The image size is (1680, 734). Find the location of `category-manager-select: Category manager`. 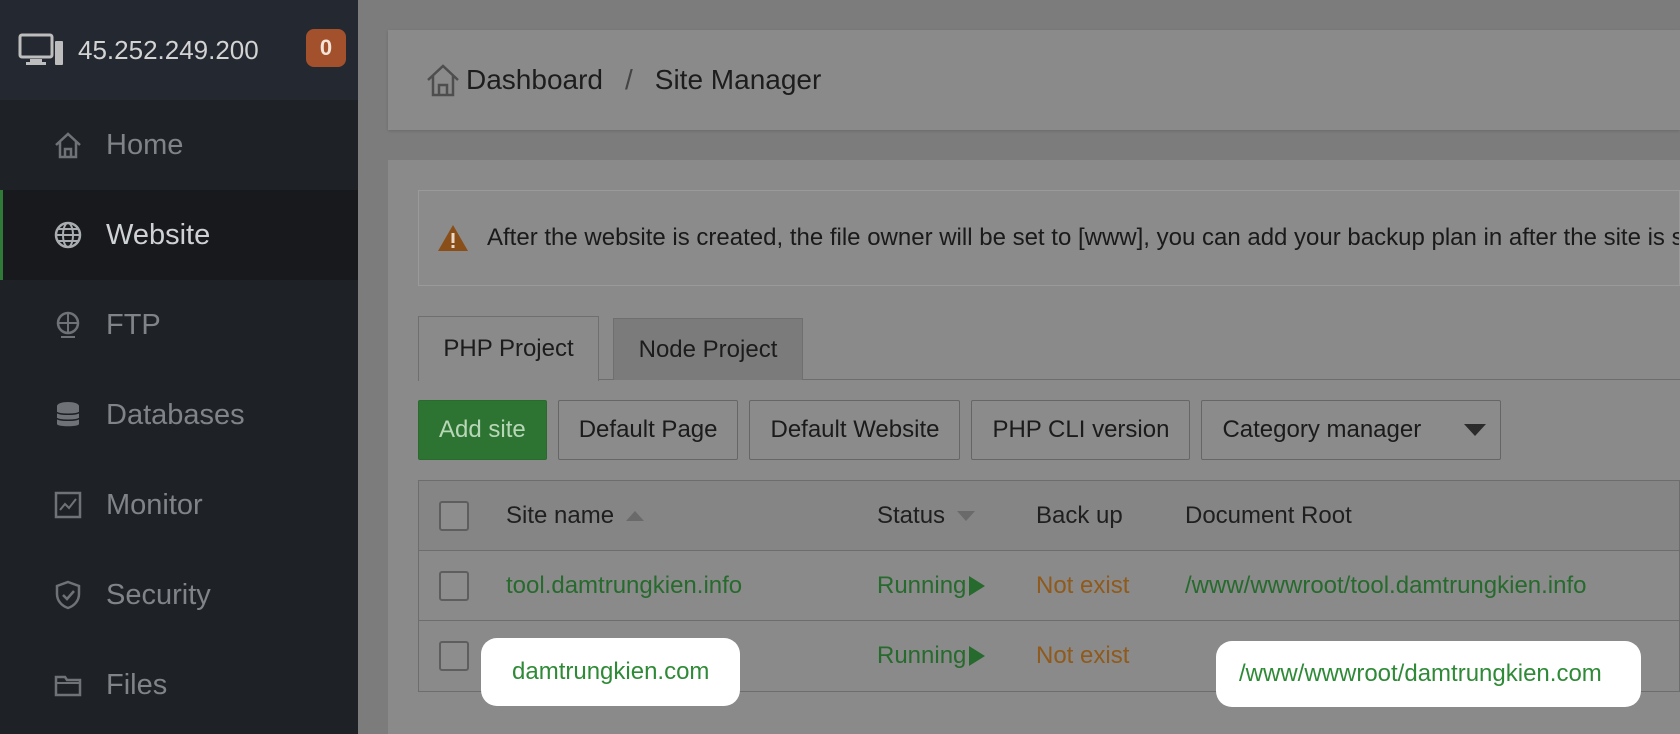

category-manager-select: Category manager is located at coordinates (1351, 430).